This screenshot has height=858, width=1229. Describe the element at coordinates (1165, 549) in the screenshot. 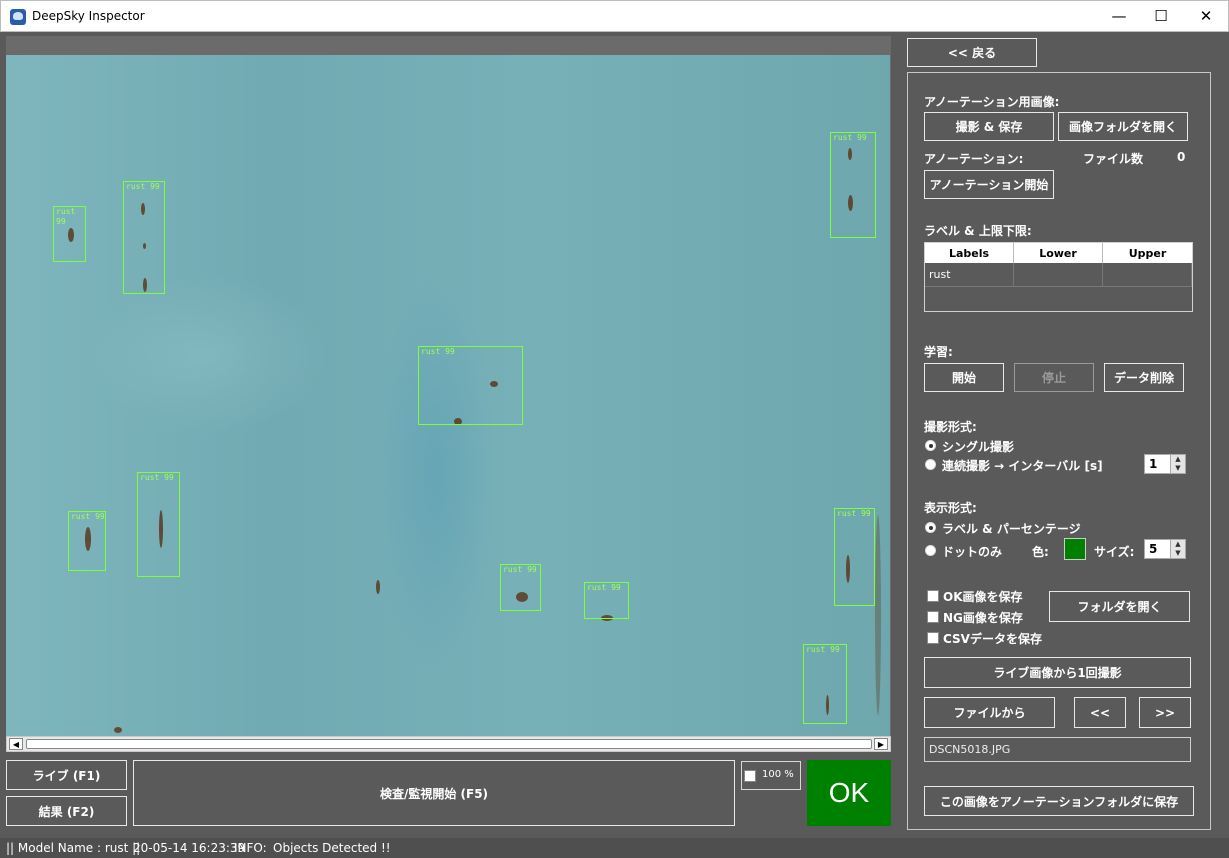

I see `size-stepper: 5 ▲ ▼` at that location.